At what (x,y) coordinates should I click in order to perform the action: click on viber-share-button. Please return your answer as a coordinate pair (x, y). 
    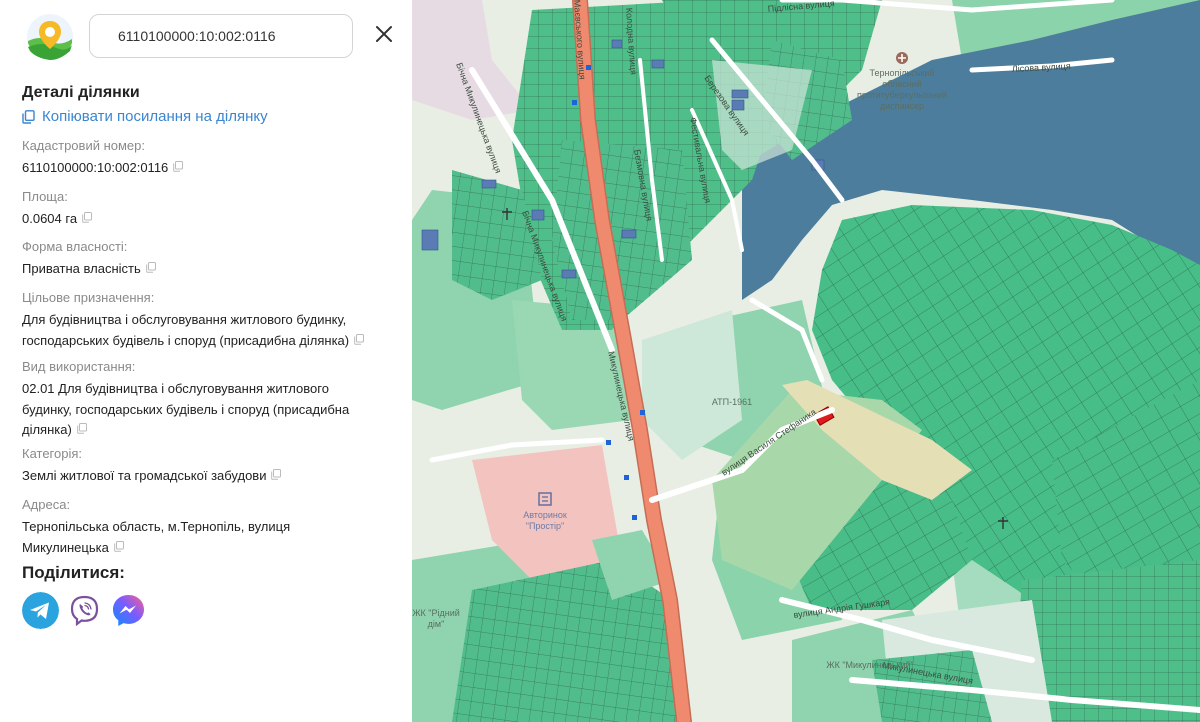
    Looking at the image, I should click on (84, 610).